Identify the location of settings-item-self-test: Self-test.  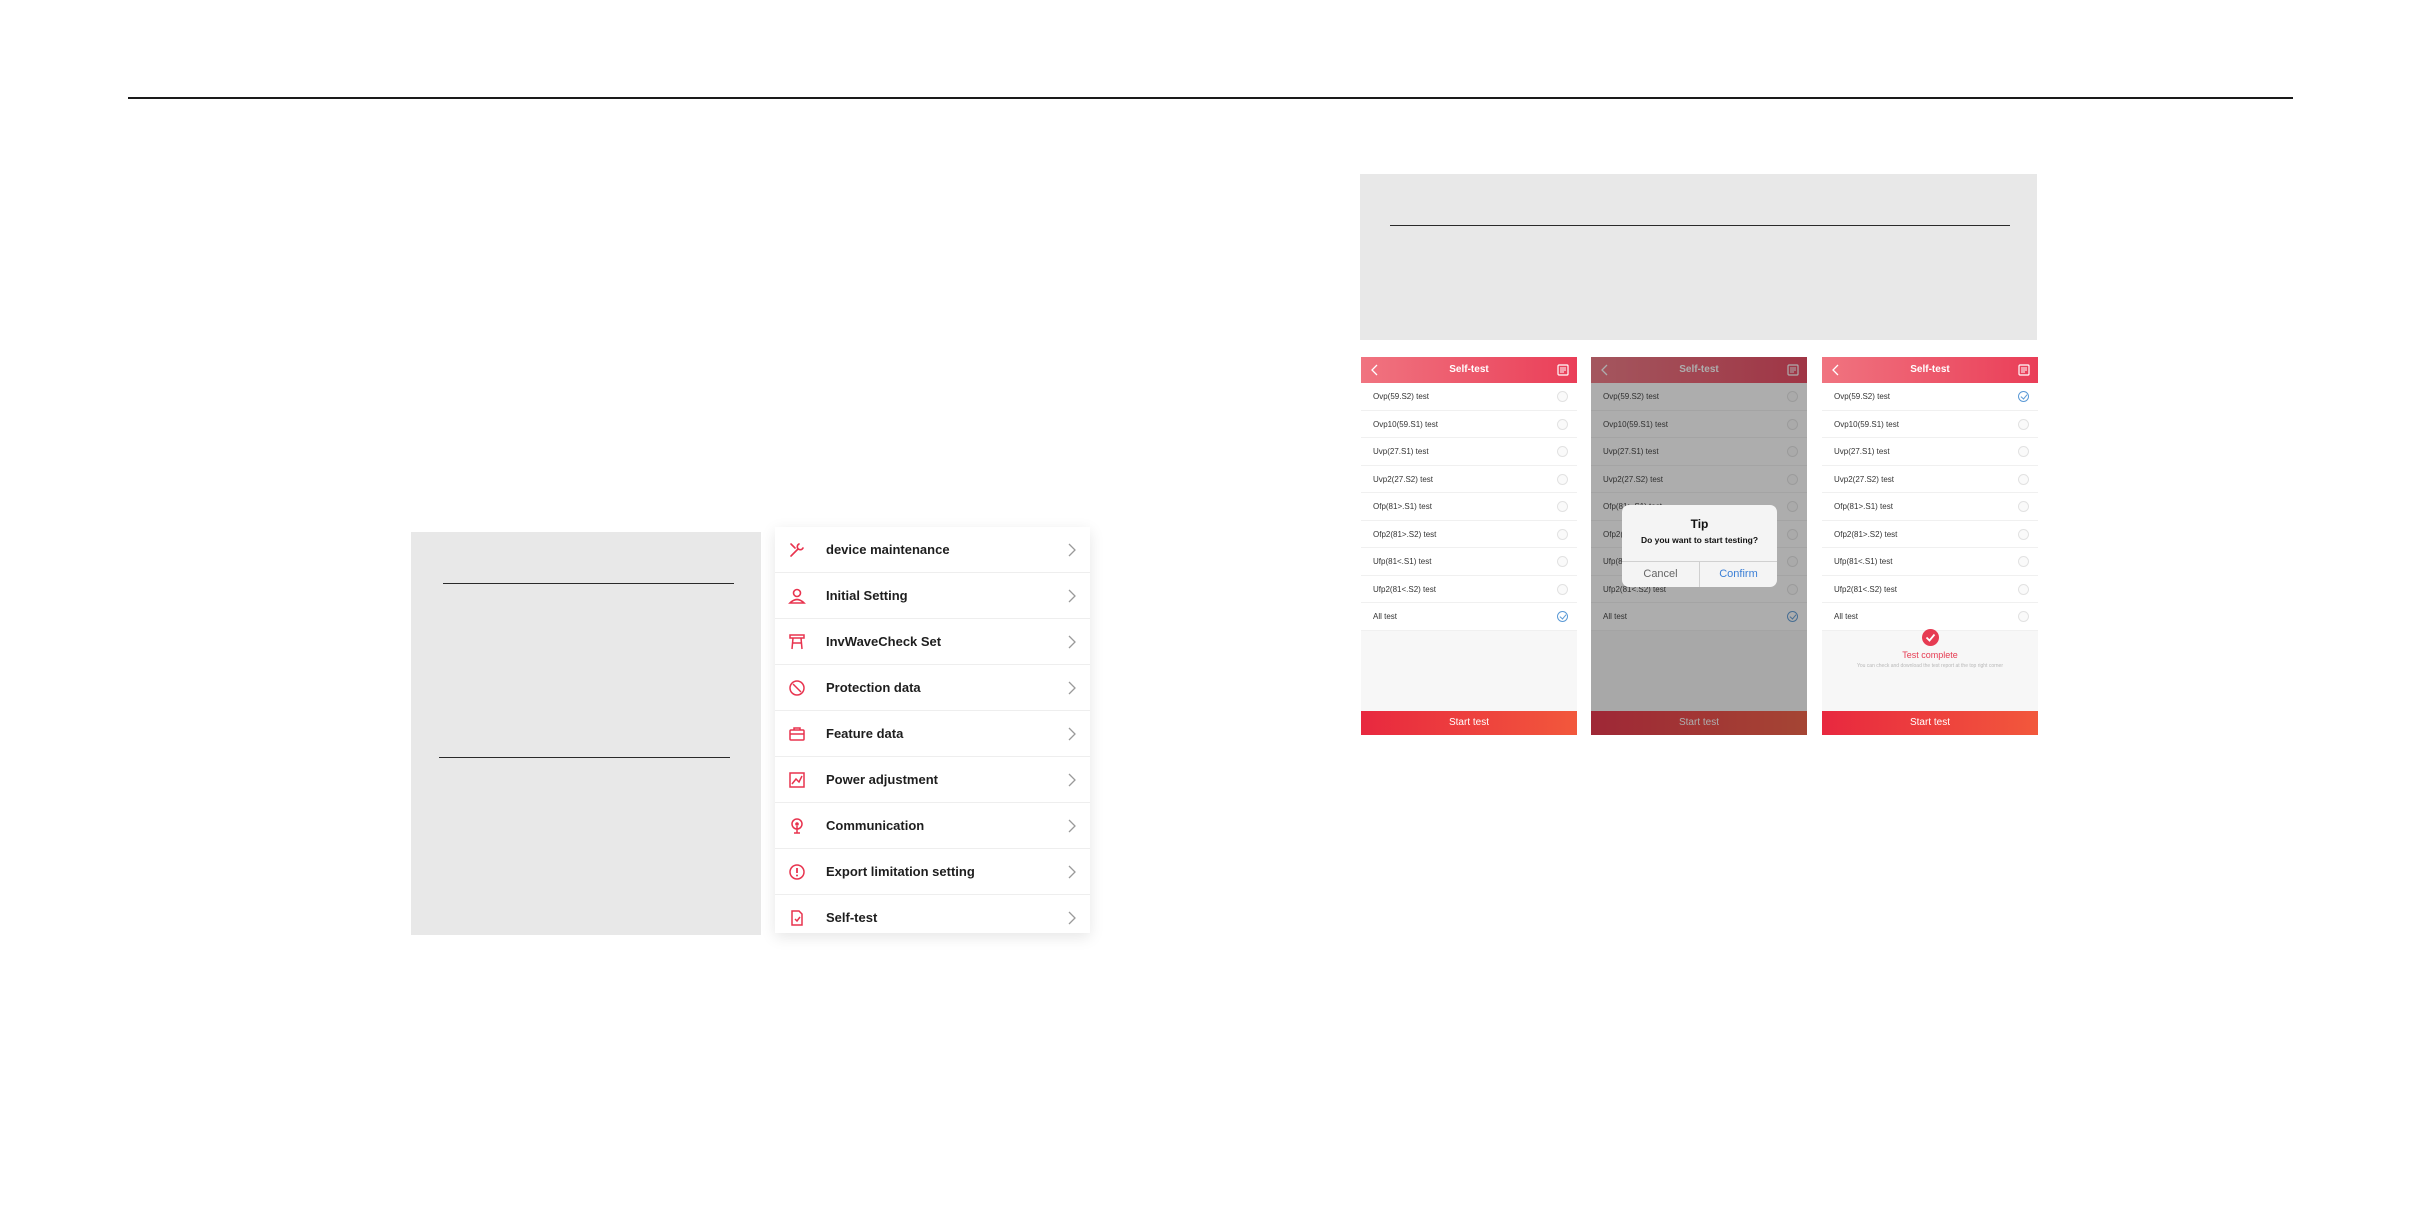
(932, 918).